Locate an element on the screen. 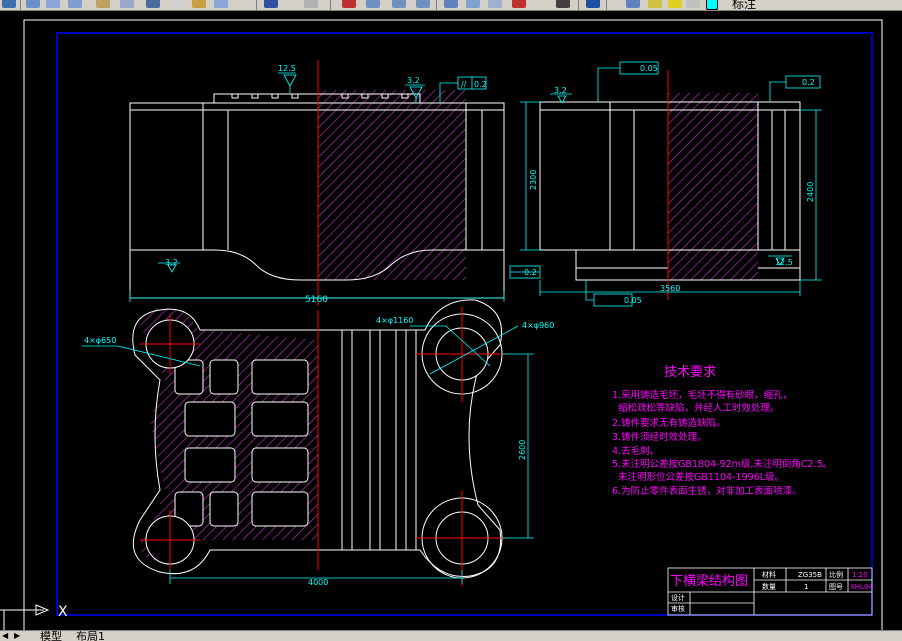  requirements-title: 技术要求 is located at coordinates (690, 372).